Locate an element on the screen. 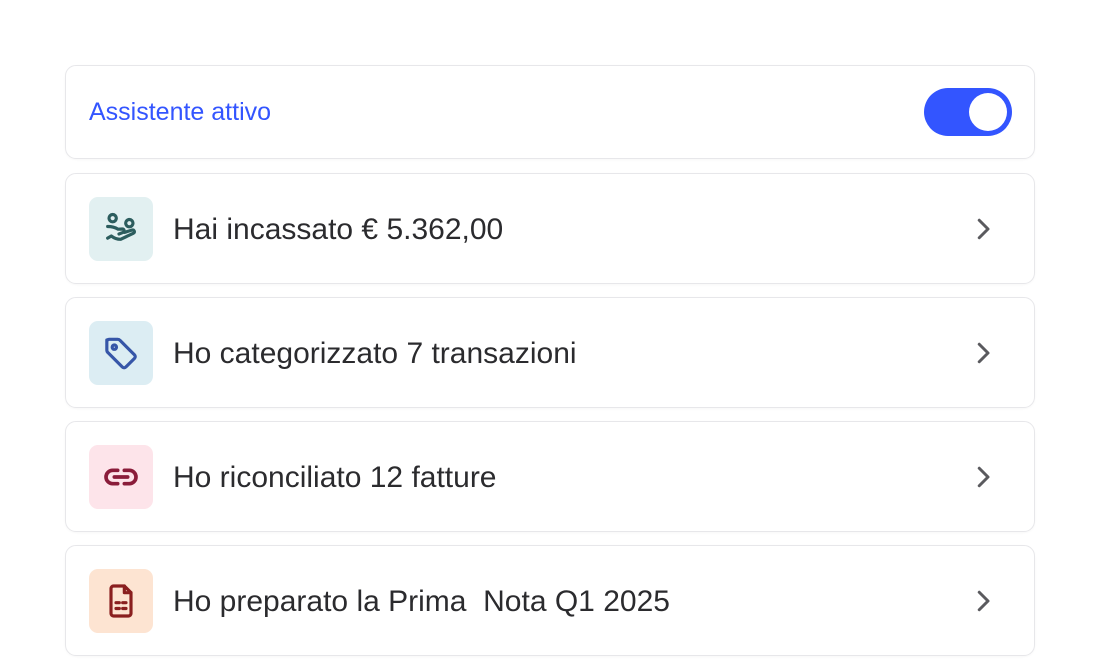 The image size is (1100, 669). item-label: Ho categorizzato 7 transazioni is located at coordinates (375, 353).